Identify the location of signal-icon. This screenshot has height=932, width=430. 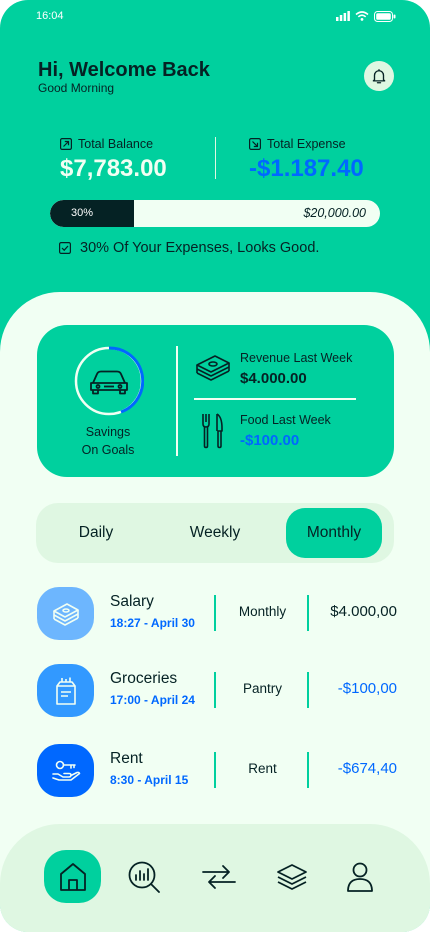
(343, 16).